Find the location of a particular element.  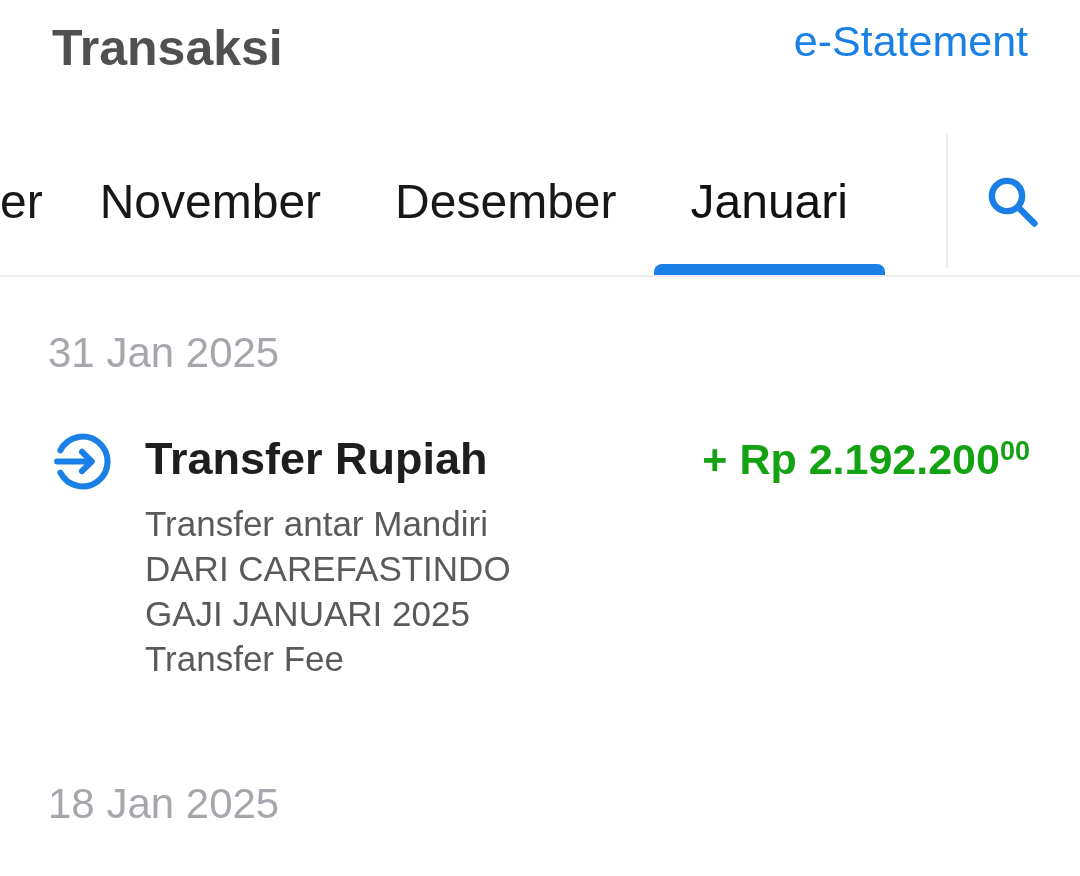

date-heading: 18 Jan 2025 is located at coordinates (164, 804).